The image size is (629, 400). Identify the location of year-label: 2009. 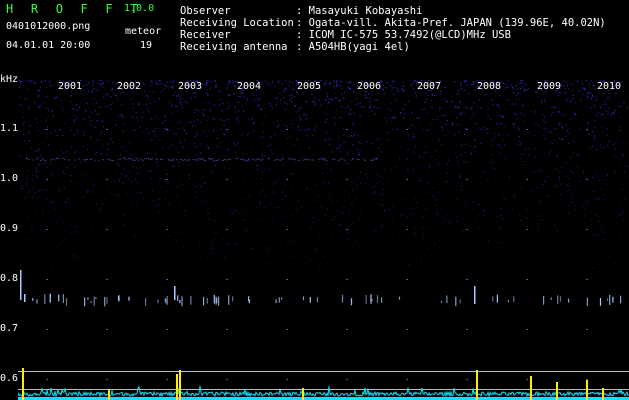
(549, 86).